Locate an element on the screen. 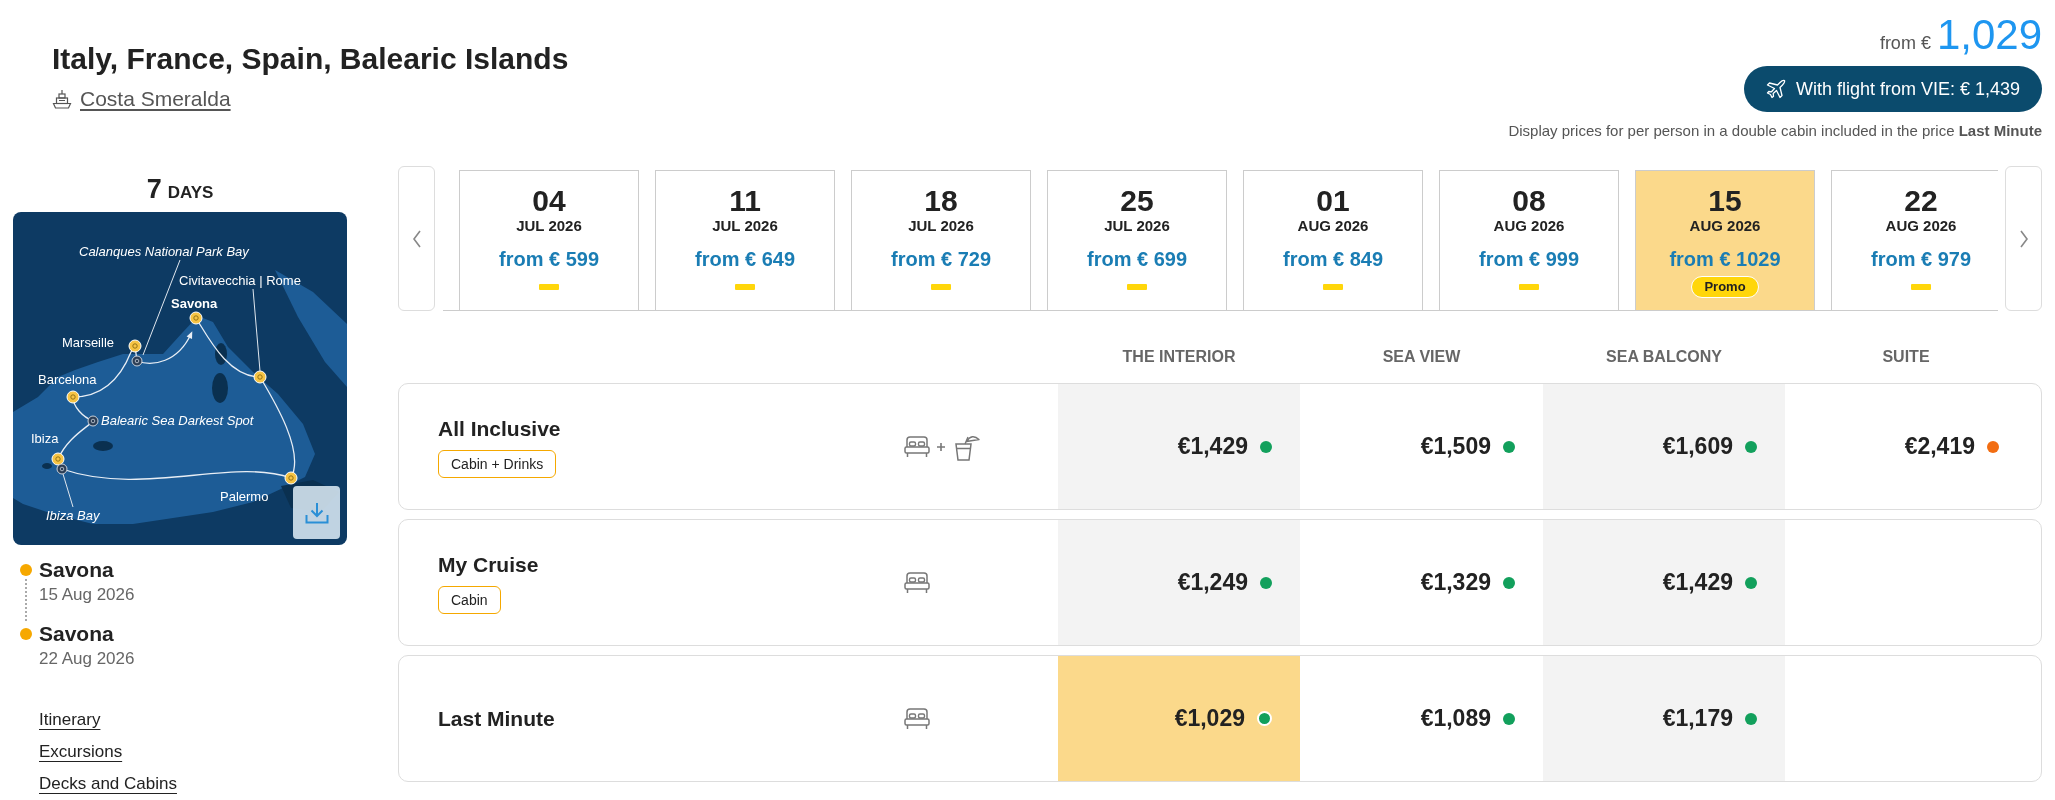 The width and height of the screenshot is (2055, 800). download-icon is located at coordinates (316, 512).